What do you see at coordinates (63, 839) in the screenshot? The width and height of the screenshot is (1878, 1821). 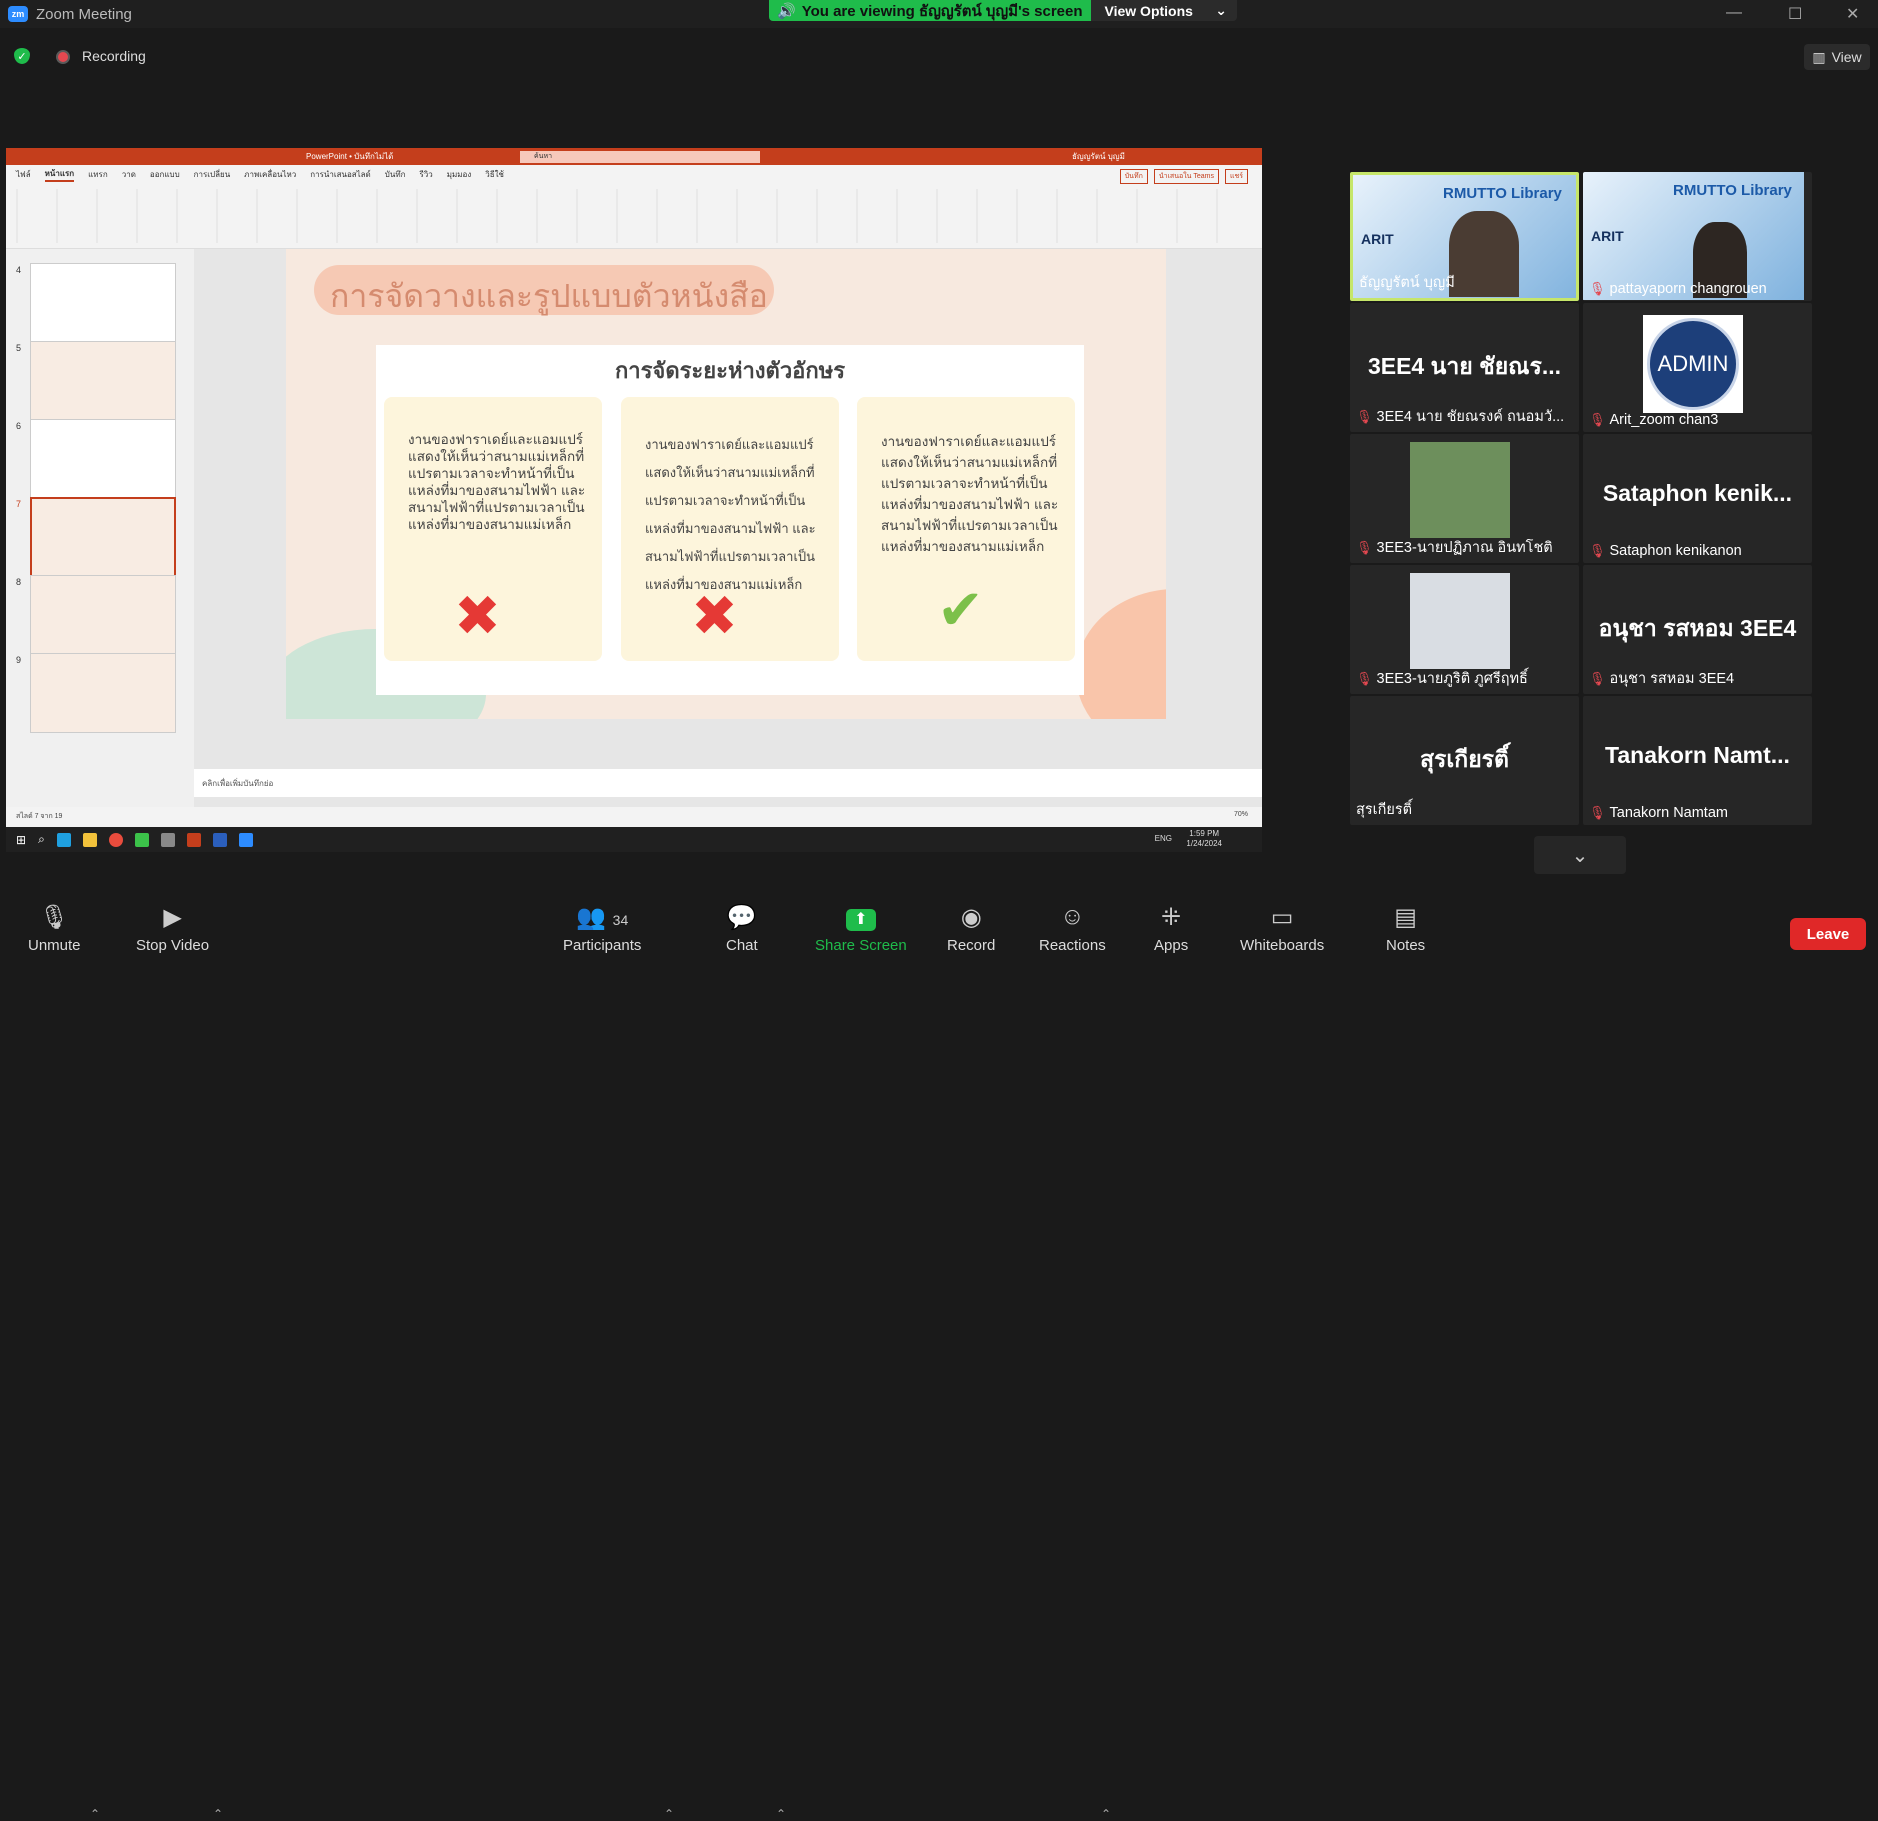 I see `edge-icon` at bounding box center [63, 839].